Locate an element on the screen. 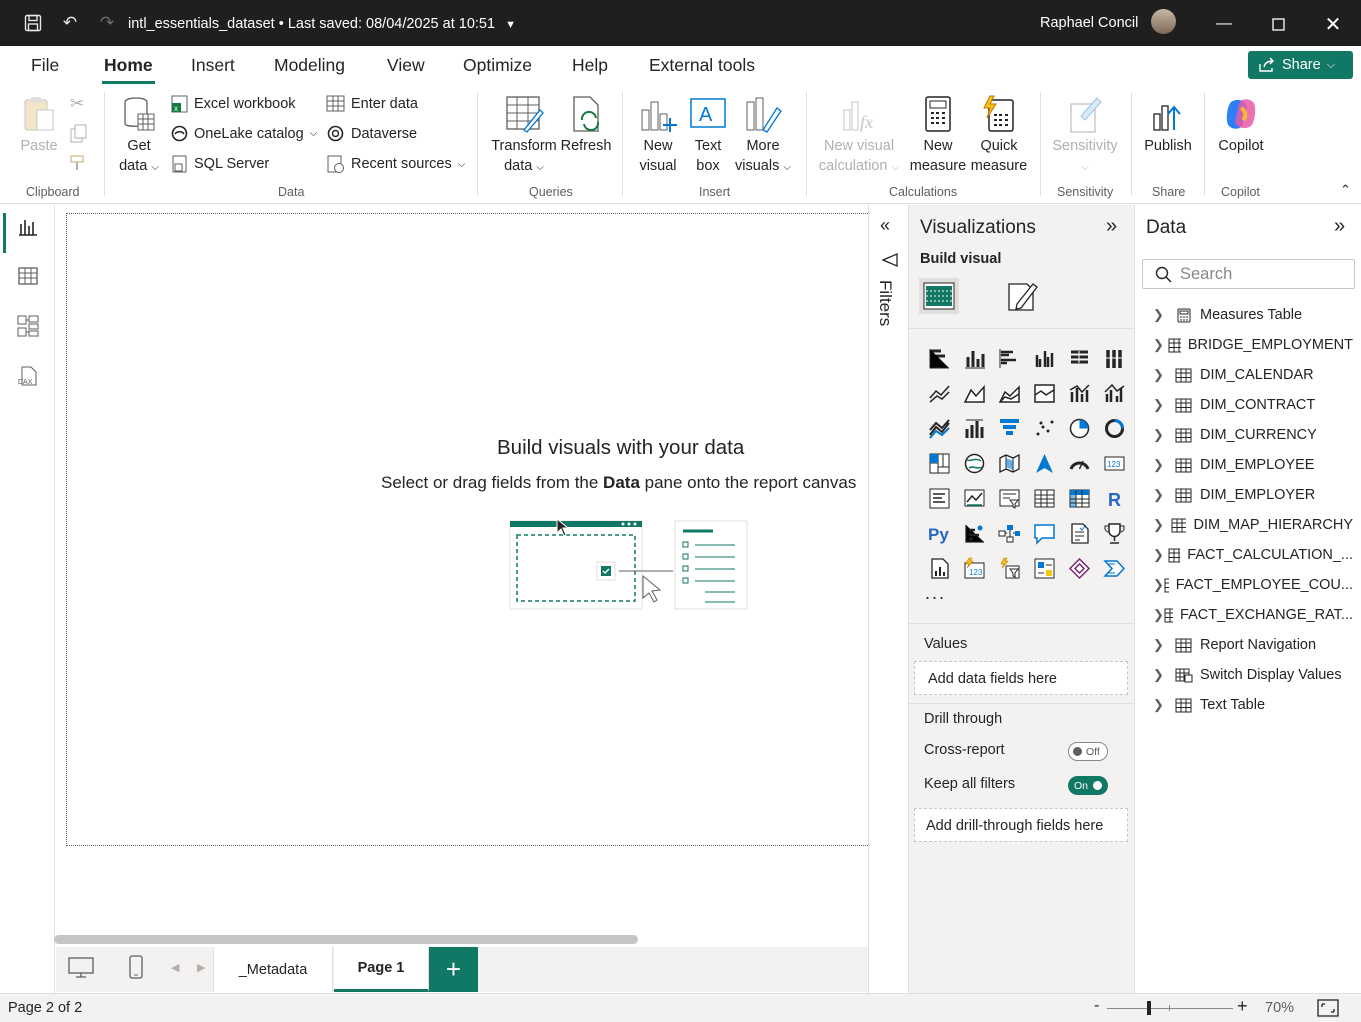 Image resolution: width=1361 pixels, height=1022 pixels. sql-server-button: SQL Server is located at coordinates (220, 164).